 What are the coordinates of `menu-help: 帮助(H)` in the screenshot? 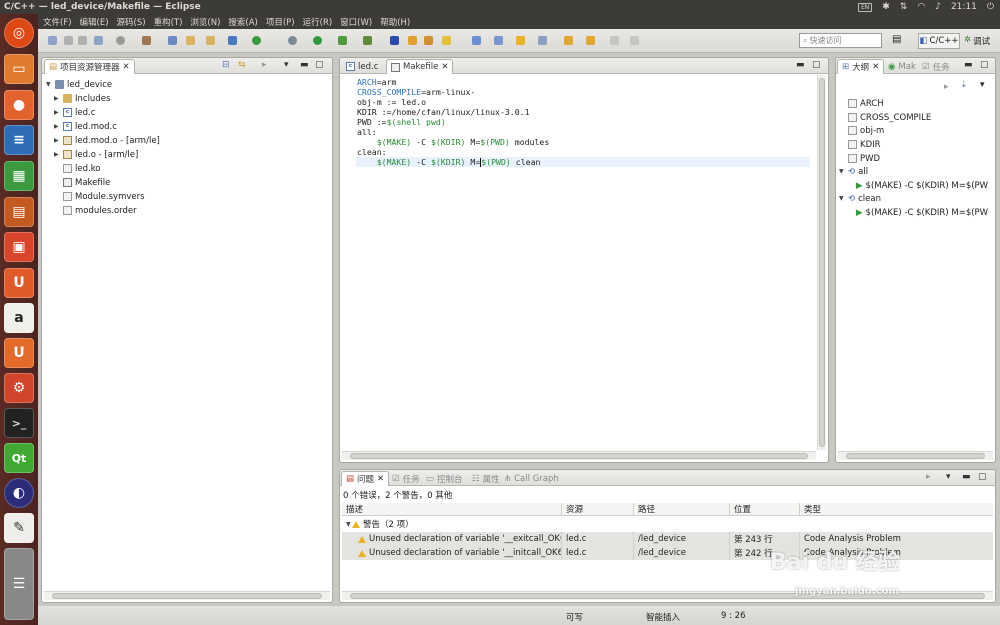 It's located at (395, 22).